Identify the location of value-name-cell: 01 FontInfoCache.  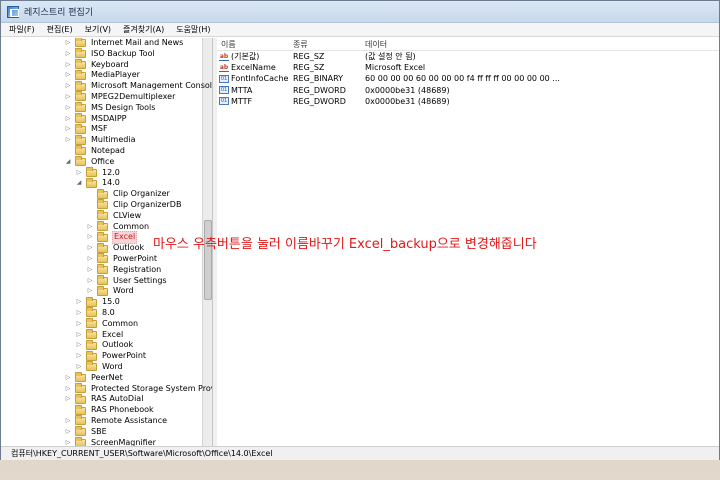
(253, 78).